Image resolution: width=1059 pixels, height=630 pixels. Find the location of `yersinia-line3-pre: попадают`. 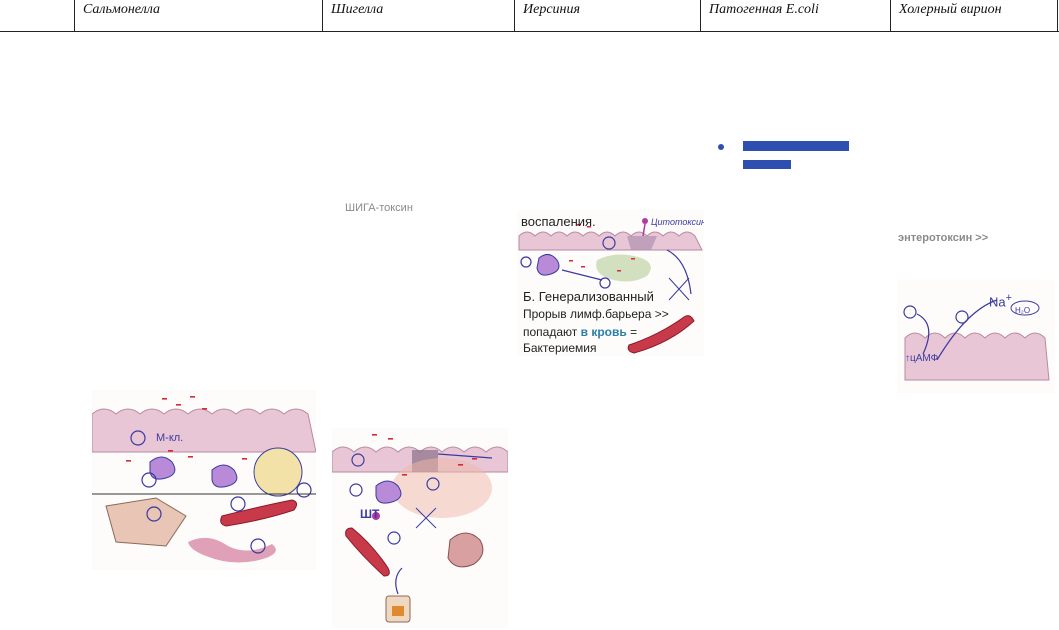

yersinia-line3-pre: попадают is located at coordinates (550, 332).